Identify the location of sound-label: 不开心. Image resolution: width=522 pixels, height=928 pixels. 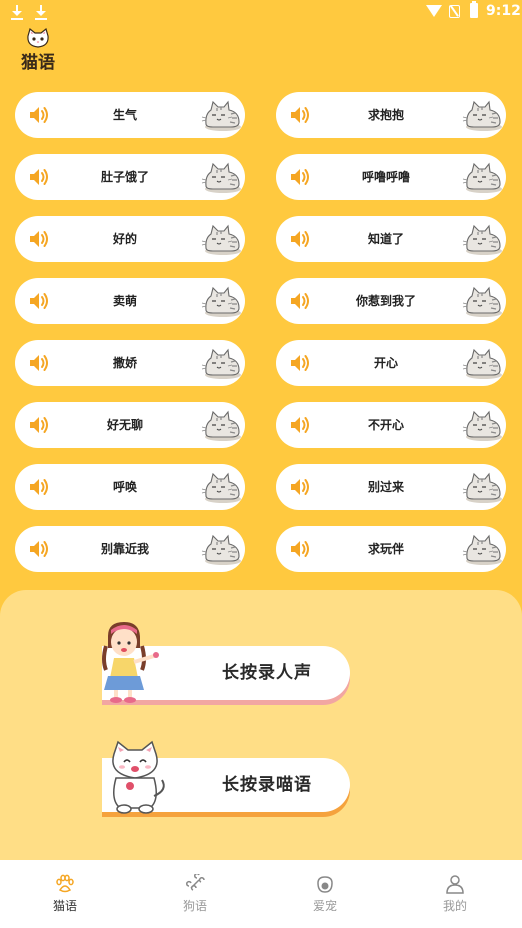
(385, 425).